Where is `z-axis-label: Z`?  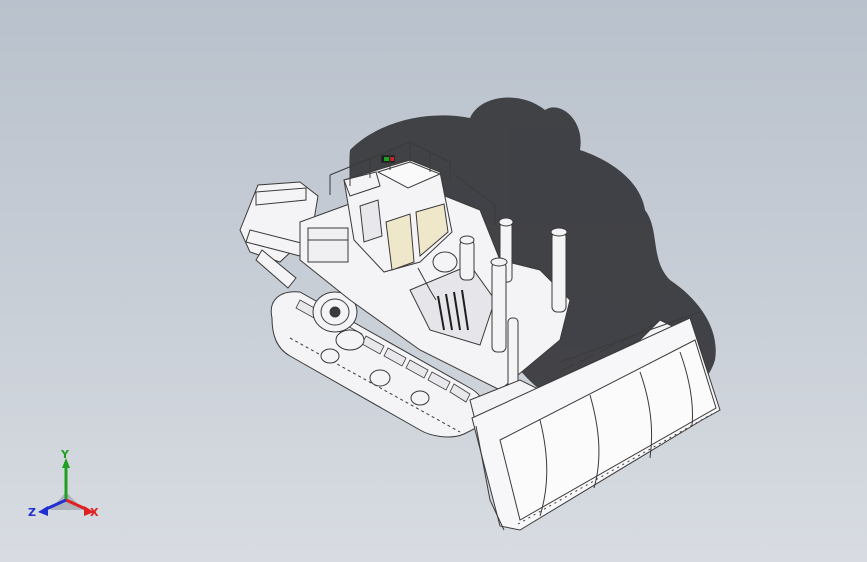
z-axis-label: Z is located at coordinates (32, 512).